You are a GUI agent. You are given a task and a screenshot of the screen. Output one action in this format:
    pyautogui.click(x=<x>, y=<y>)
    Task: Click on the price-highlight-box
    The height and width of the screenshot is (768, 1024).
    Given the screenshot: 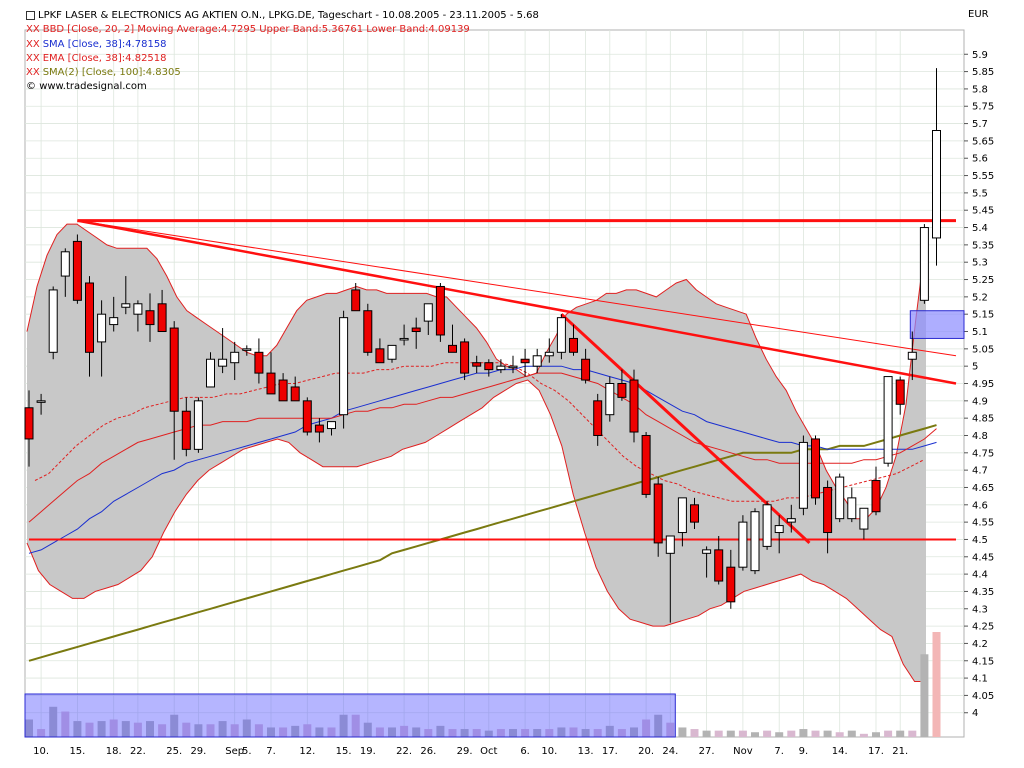 What is the action you would take?
    pyautogui.click(x=937, y=324)
    